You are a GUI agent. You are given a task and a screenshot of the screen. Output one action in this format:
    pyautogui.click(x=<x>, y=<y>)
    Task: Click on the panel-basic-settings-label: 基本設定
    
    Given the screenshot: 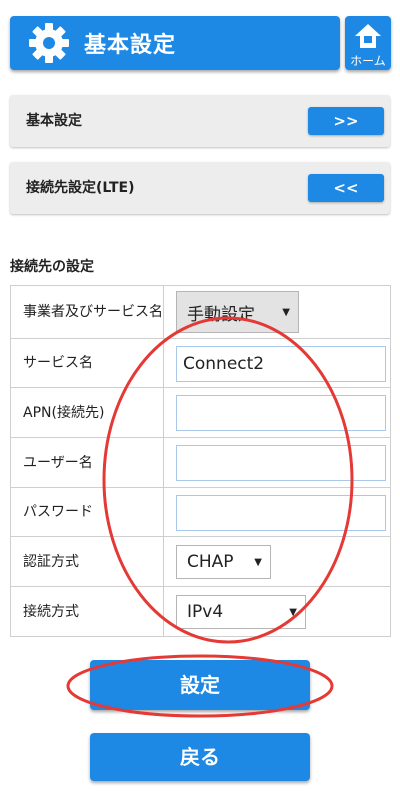 What is the action you would take?
    pyautogui.click(x=54, y=121)
    